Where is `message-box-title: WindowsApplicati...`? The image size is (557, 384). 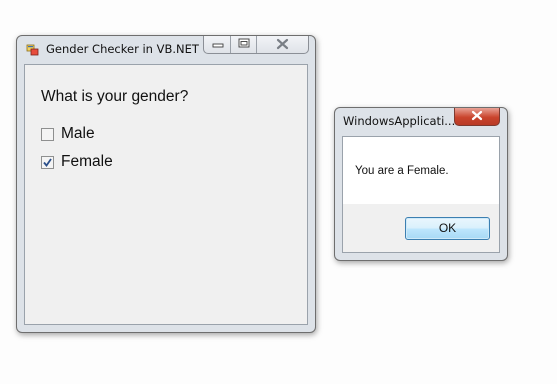
message-box-title: WindowsApplicati... is located at coordinates (399, 121).